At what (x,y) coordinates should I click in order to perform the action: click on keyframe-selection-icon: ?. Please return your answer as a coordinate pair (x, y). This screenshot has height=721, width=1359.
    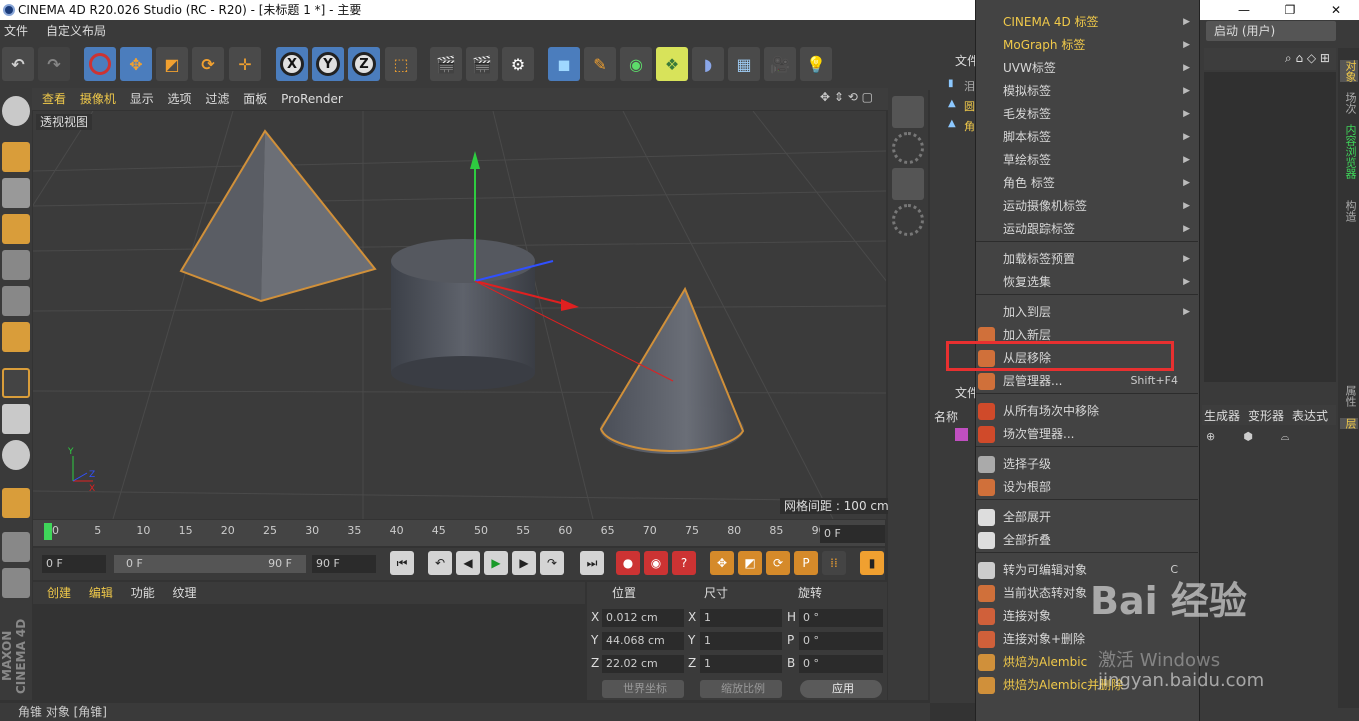
    Looking at the image, I should click on (684, 563).